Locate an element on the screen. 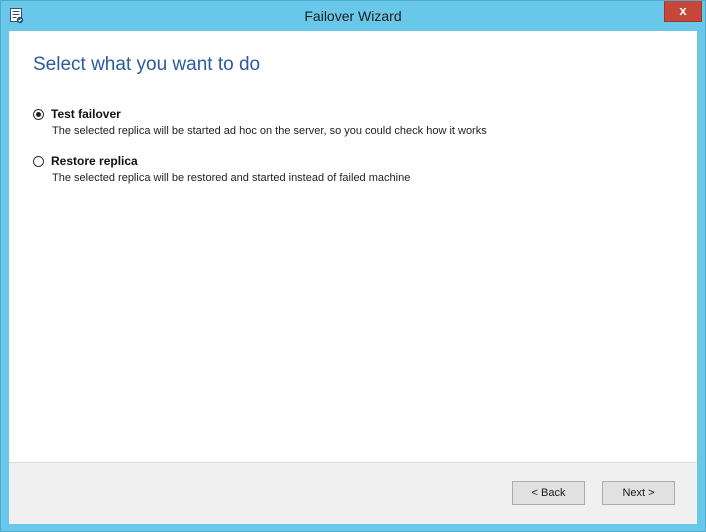 The image size is (706, 532). title-bar: Failover Wizard x is located at coordinates (353, 16).